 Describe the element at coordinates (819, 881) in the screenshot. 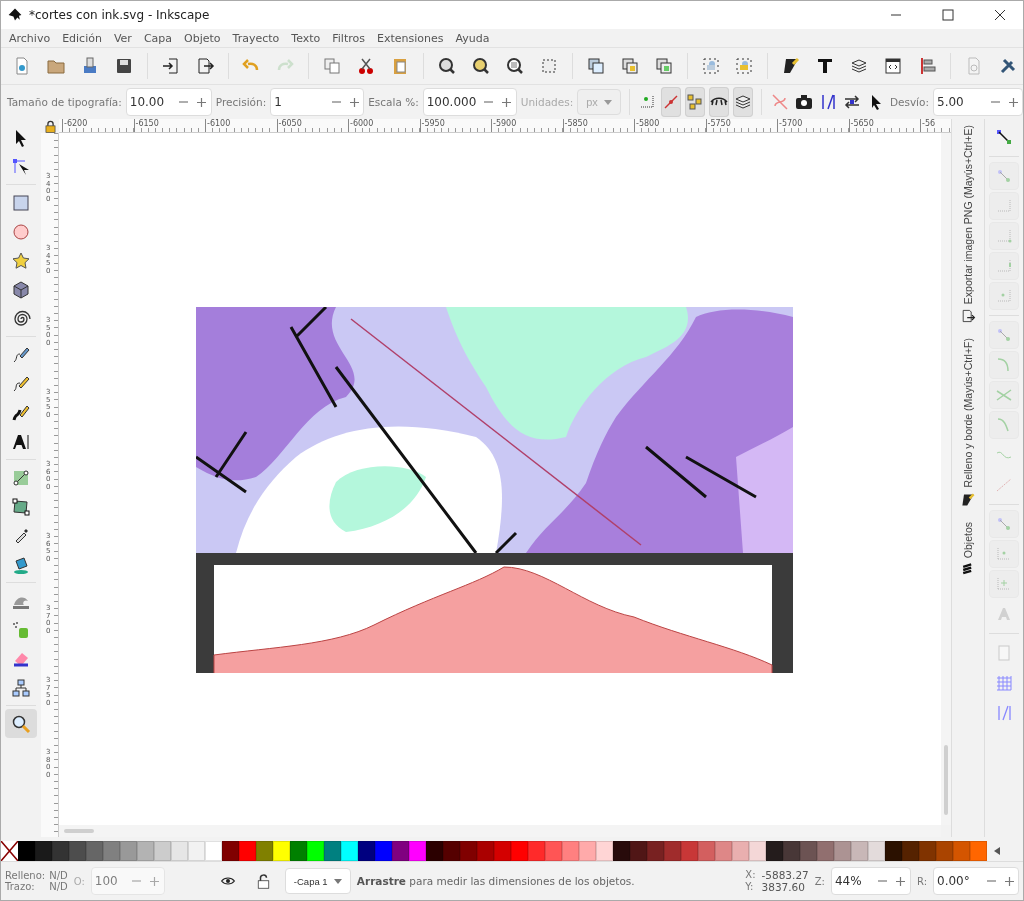

I see `zoom-label: Z:` at that location.